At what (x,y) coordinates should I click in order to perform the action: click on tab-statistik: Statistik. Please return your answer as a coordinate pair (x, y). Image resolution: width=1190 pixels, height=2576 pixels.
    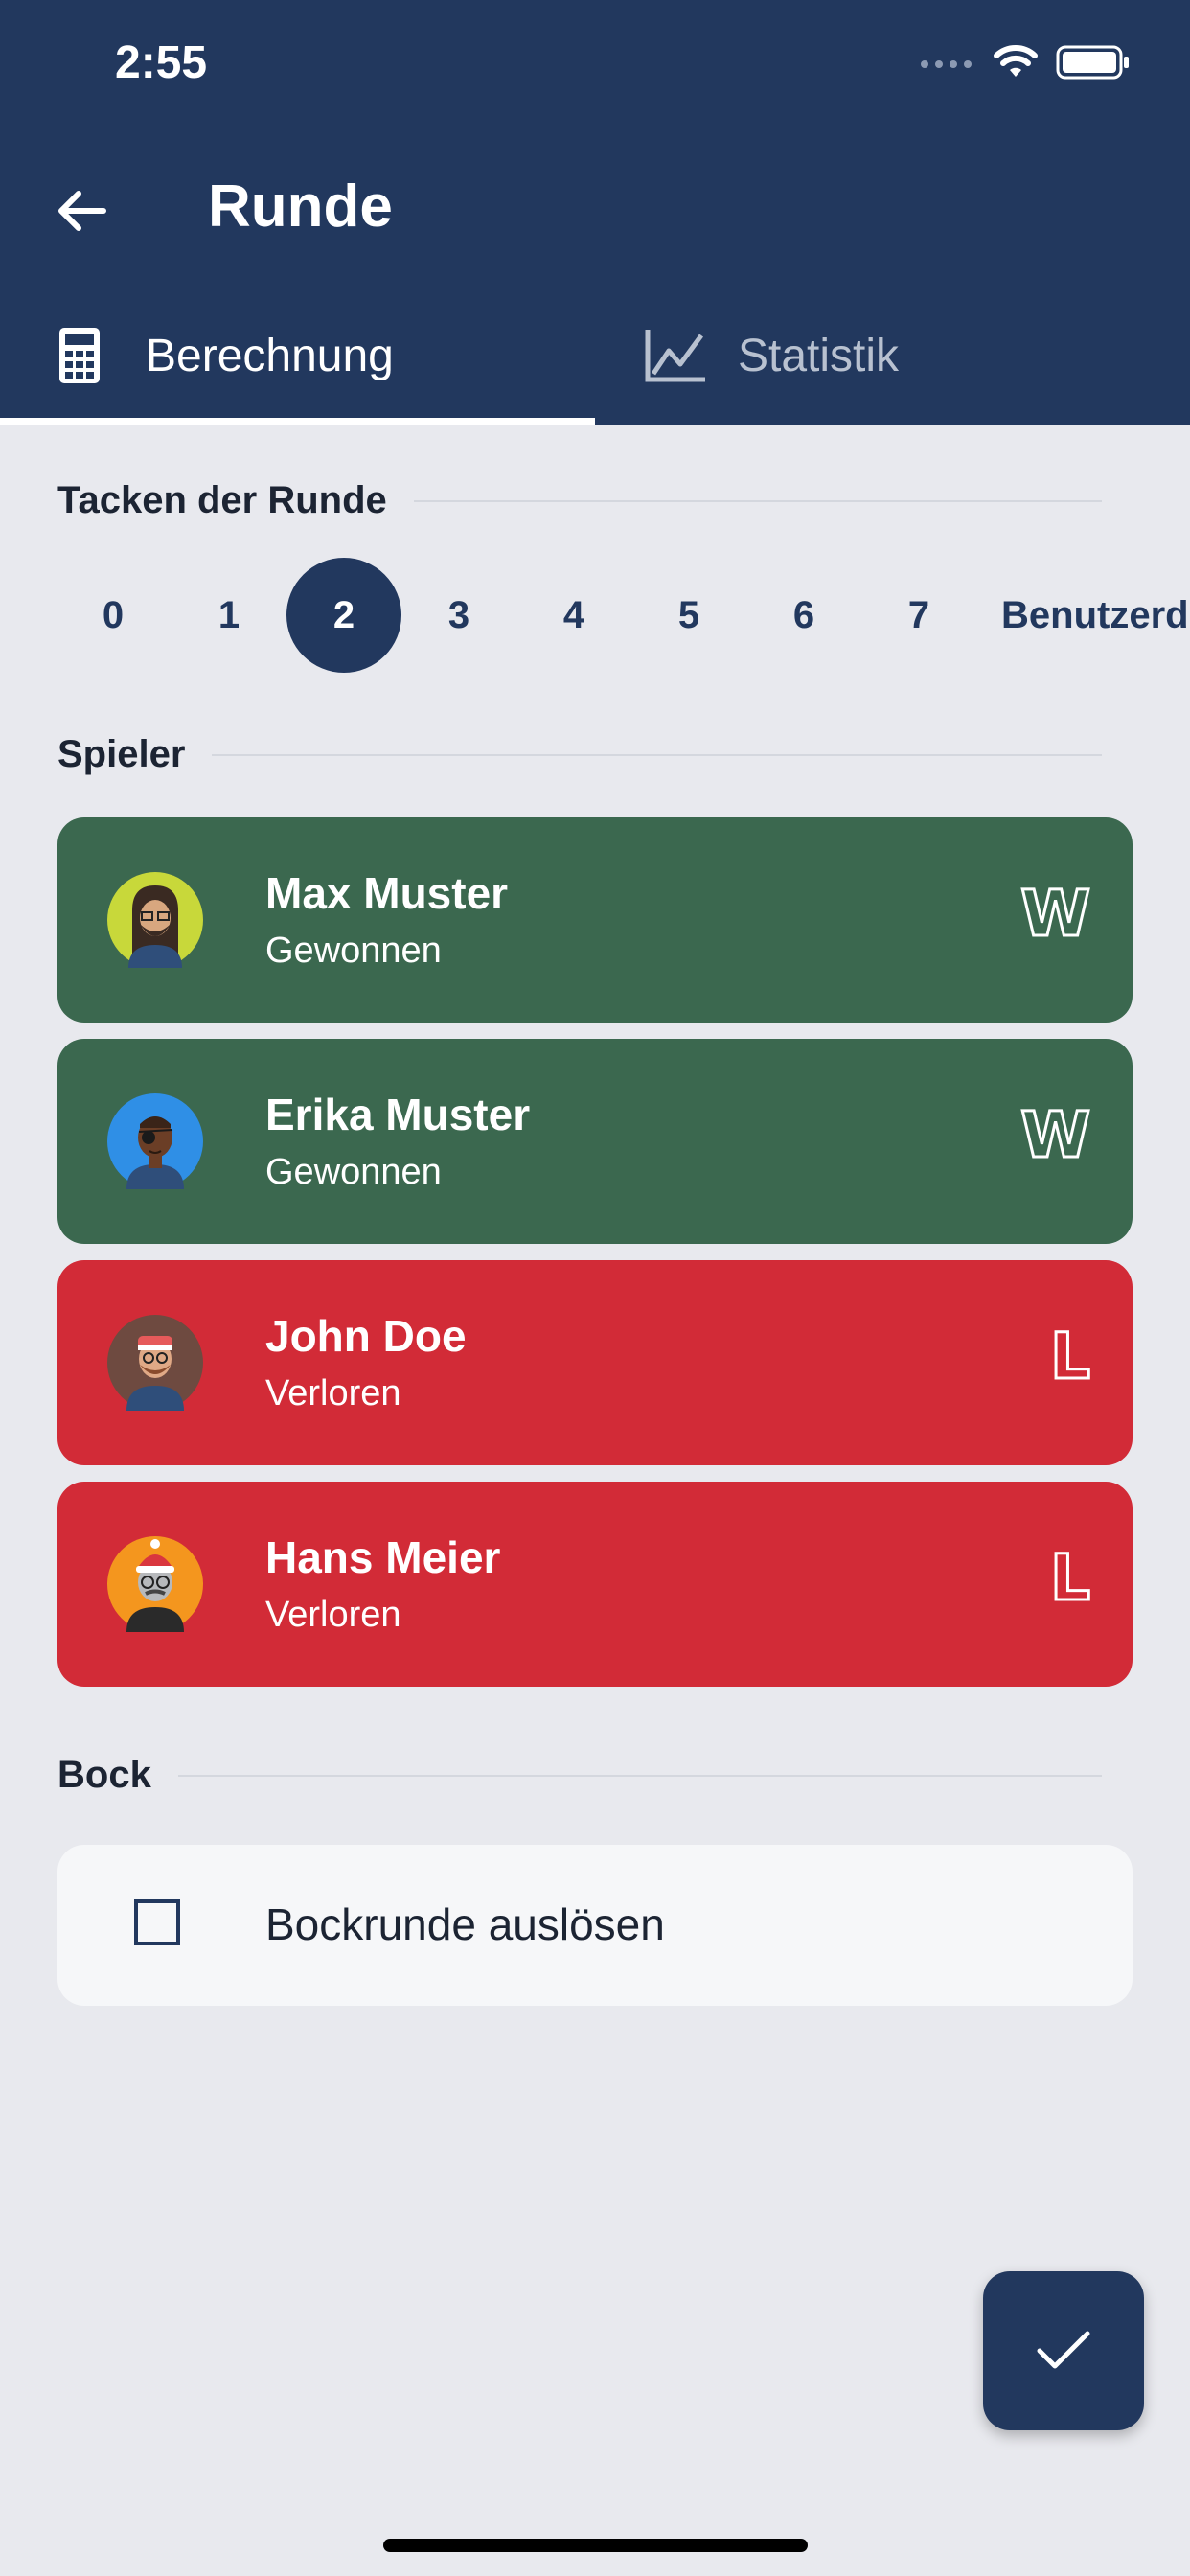
    Looking at the image, I should click on (893, 366).